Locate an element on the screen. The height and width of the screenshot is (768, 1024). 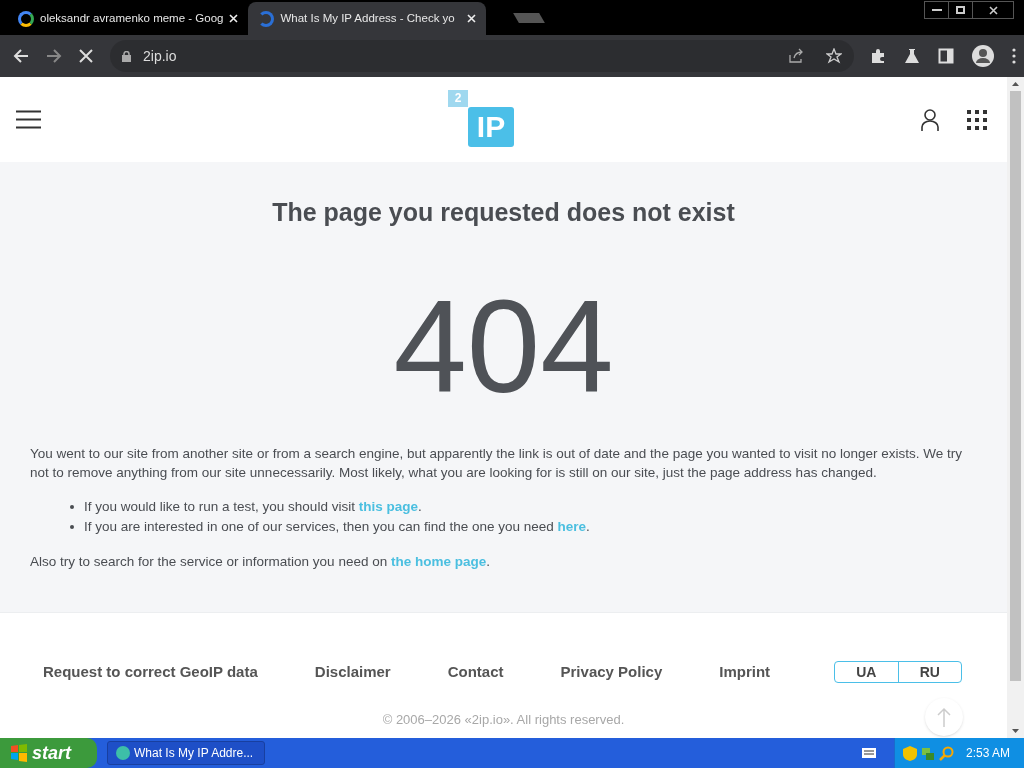
intro-paragraph: You went to our site from another site or from a search engine, but apparently the link is out of date and the page you wanted to visit no longer exists. We try not to remove anything from our site unnecessarily. Most likely, what you are looking for is still on our site, just the page address has changed. is located at coordinates (497, 463).